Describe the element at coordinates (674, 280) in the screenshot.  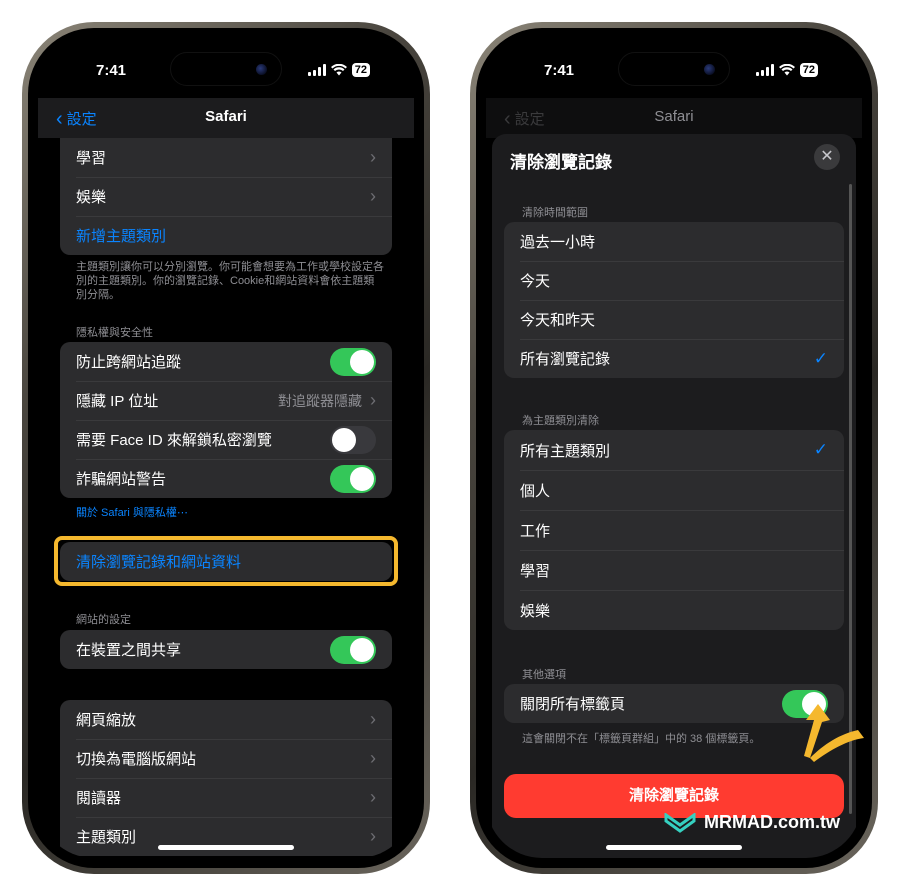
I see `range-option: 今天` at that location.